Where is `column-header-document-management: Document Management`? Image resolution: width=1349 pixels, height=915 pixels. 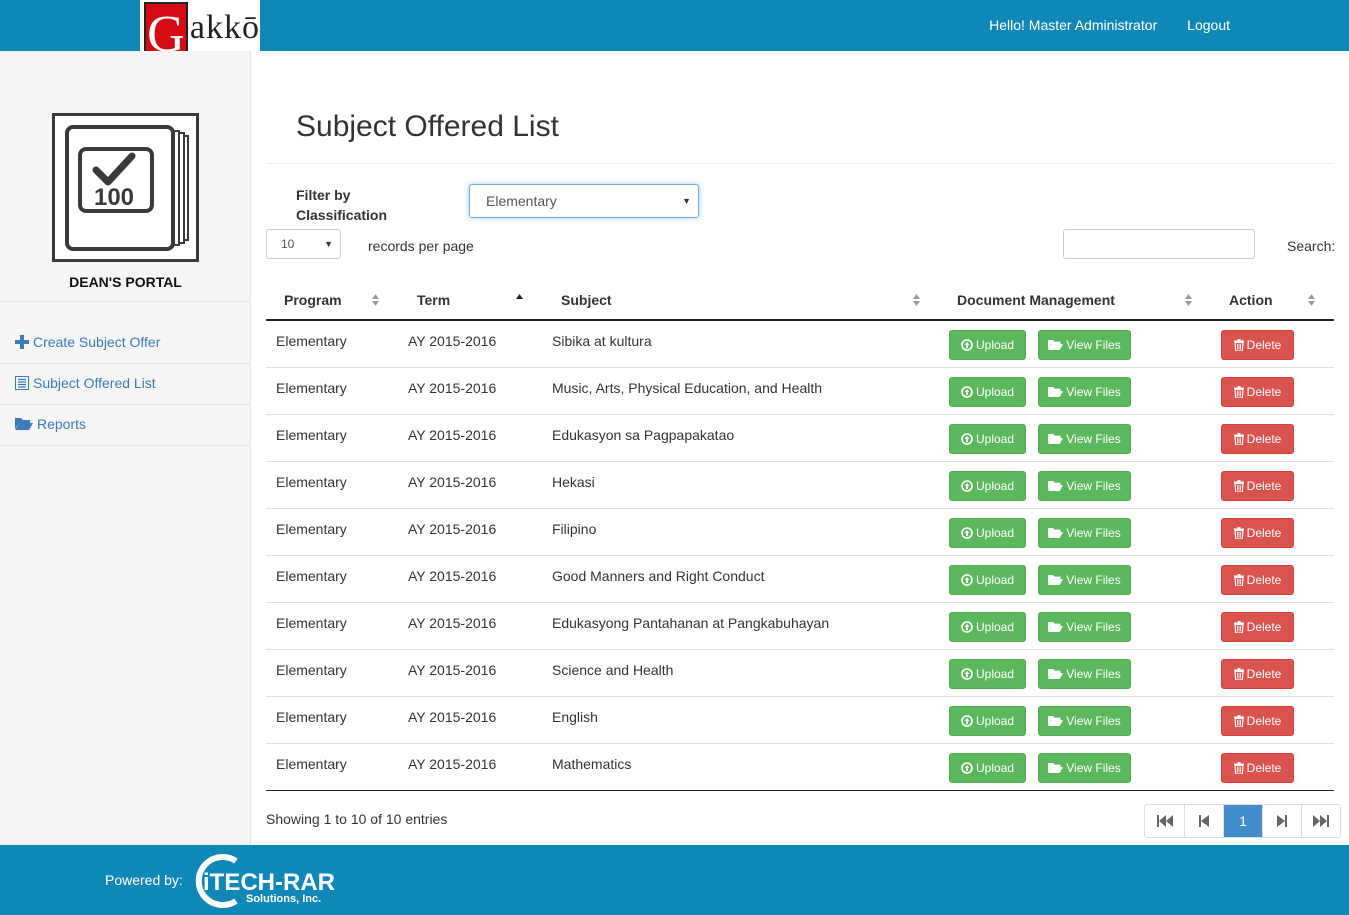 column-header-document-management: Document Management is located at coordinates (1036, 300).